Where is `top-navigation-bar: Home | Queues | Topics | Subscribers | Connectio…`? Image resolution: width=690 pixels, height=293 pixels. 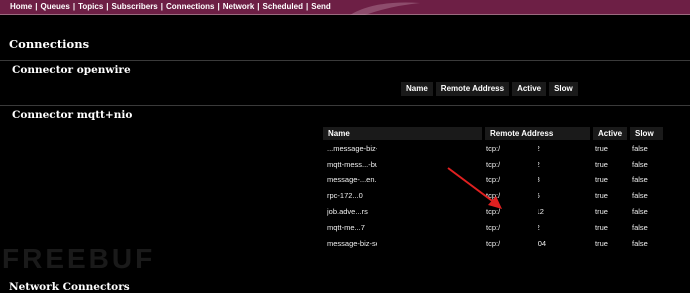 top-navigation-bar: Home | Queues | Topics | Subscribers | Connectio… is located at coordinates (345, 7).